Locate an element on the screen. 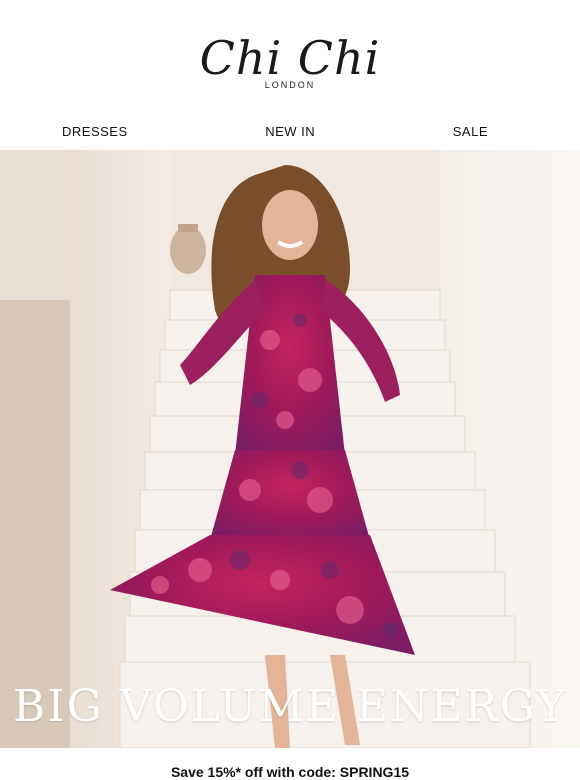 This screenshot has height=780, width=580. brand-name: Chi Chi is located at coordinates (290, 58).